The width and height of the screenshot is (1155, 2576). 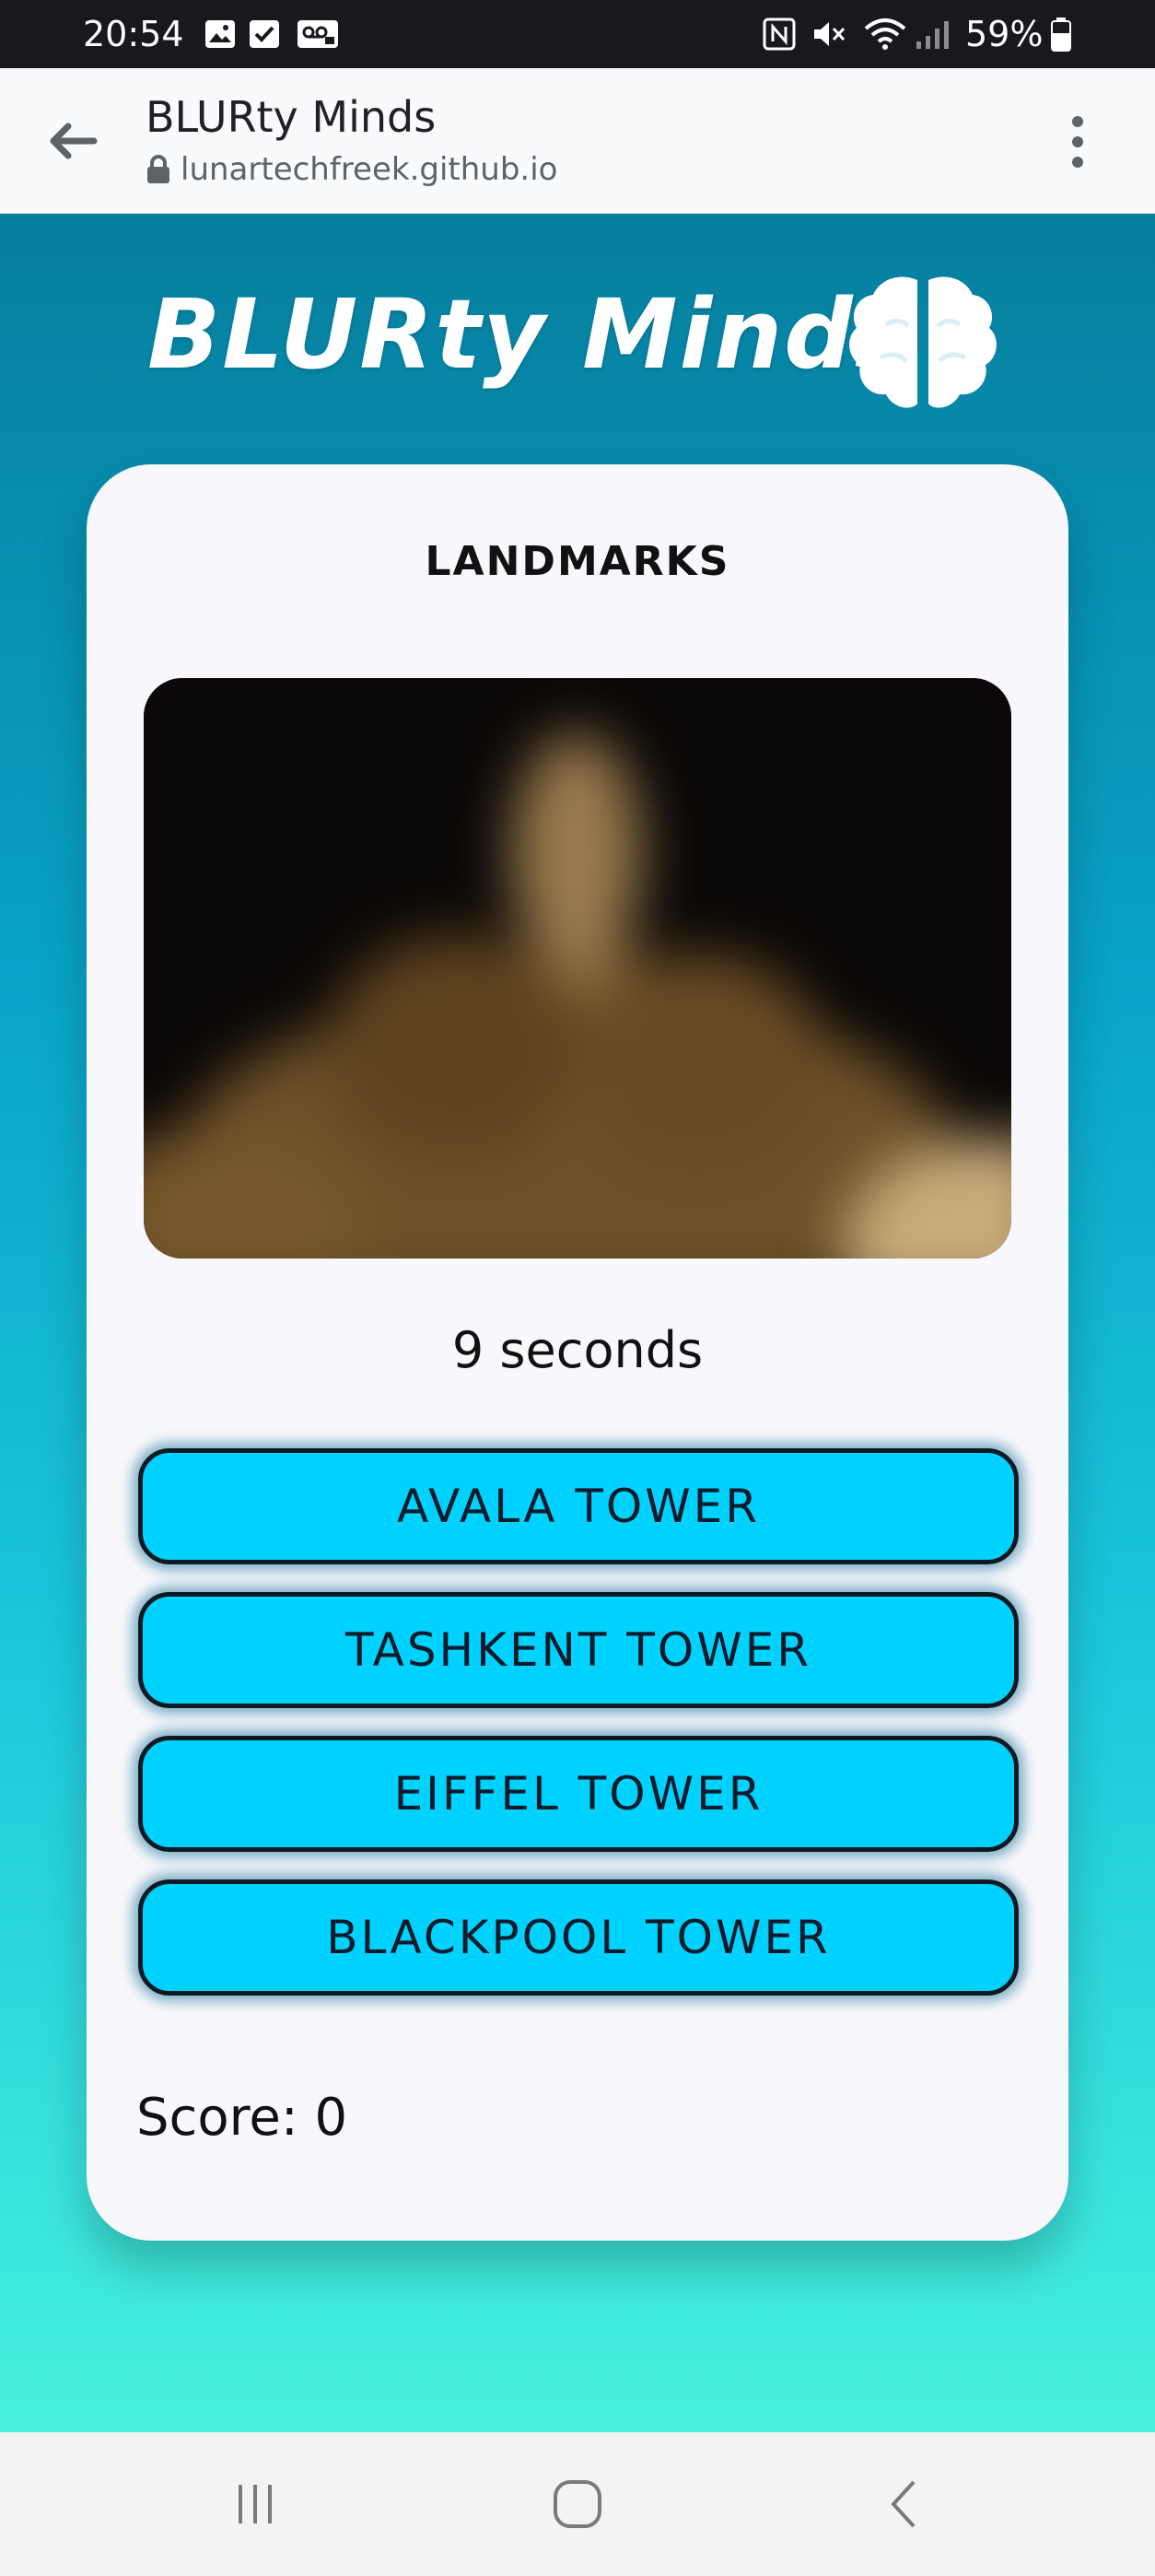 I want to click on back-icon, so click(x=903, y=2504).